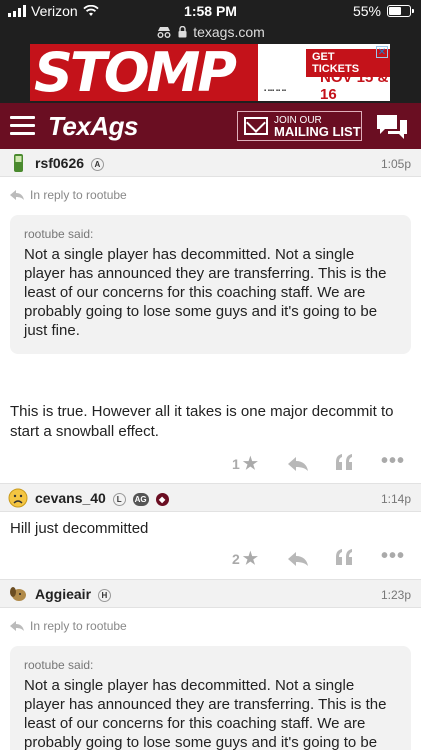  What do you see at coordinates (210, 11) in the screenshot?
I see `status-bar: Verizon 1:58 PM 55%` at bounding box center [210, 11].